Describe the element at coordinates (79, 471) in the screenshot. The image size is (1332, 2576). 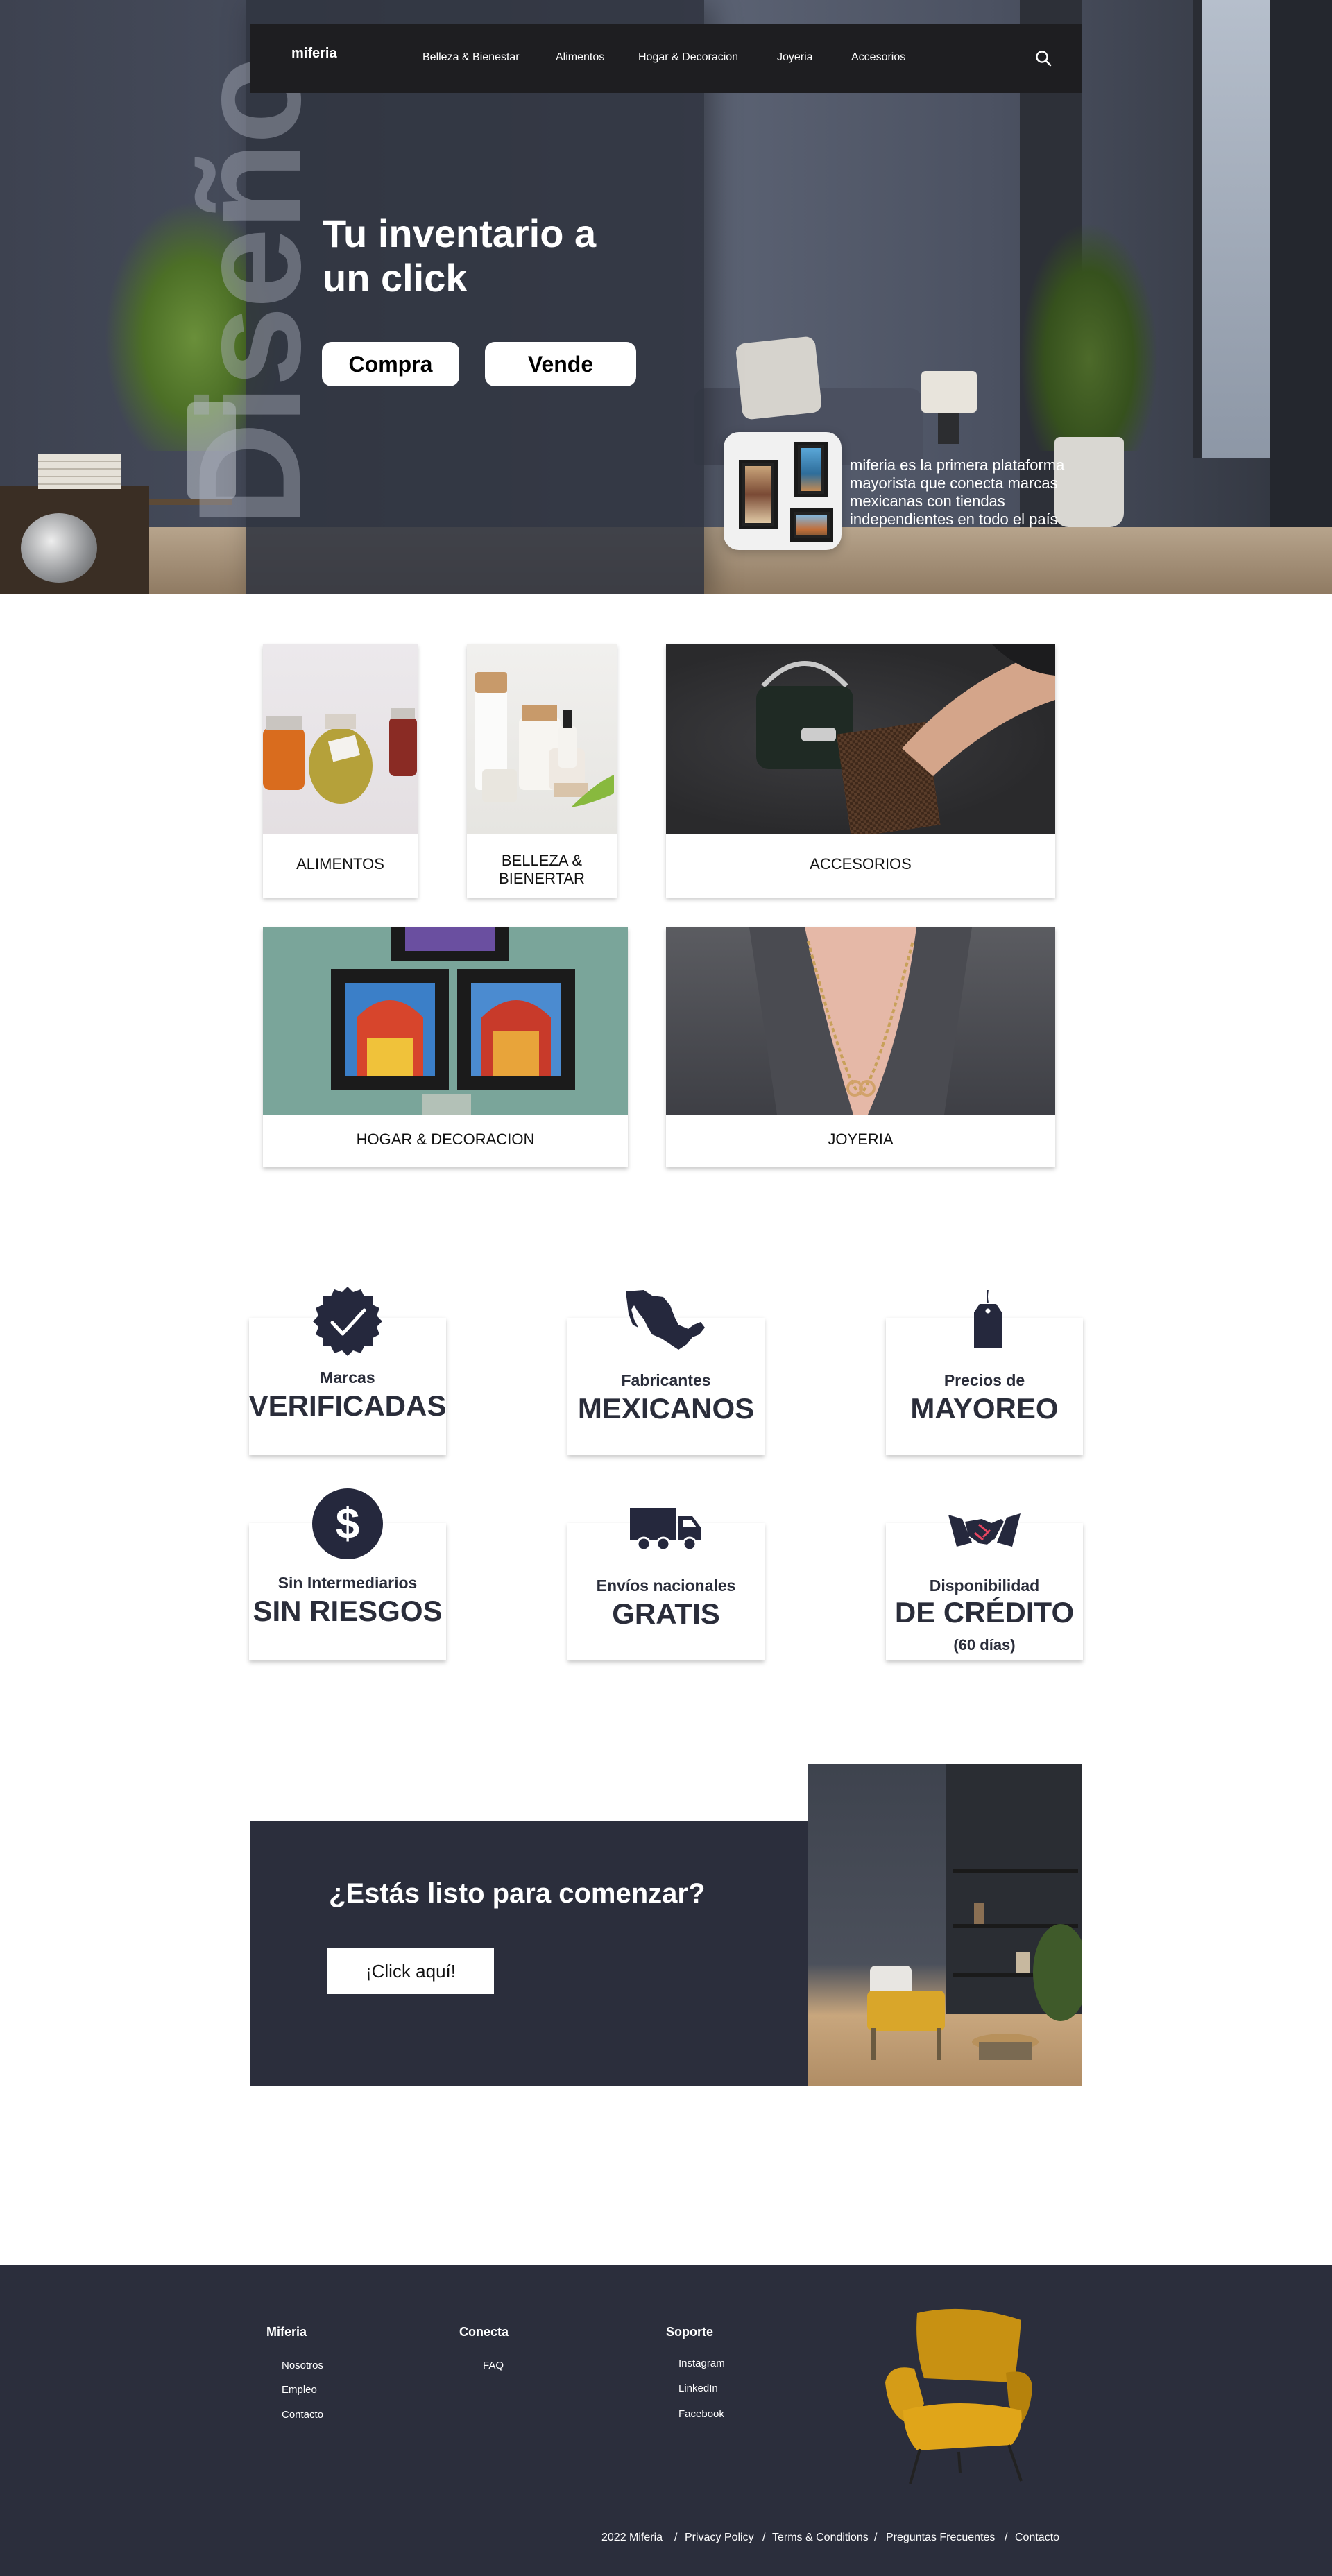
I see `hero-books` at that location.